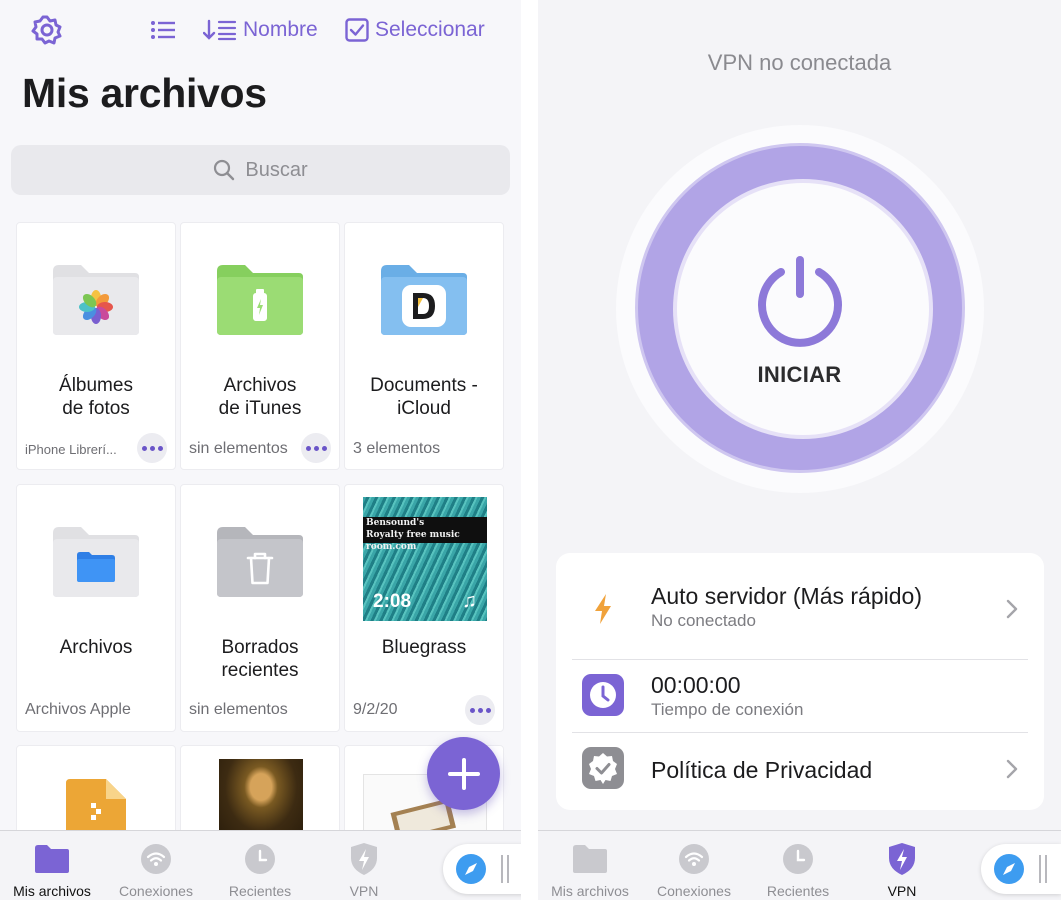  What do you see at coordinates (144, 93) in the screenshot?
I see `page-title: Mis archivos` at bounding box center [144, 93].